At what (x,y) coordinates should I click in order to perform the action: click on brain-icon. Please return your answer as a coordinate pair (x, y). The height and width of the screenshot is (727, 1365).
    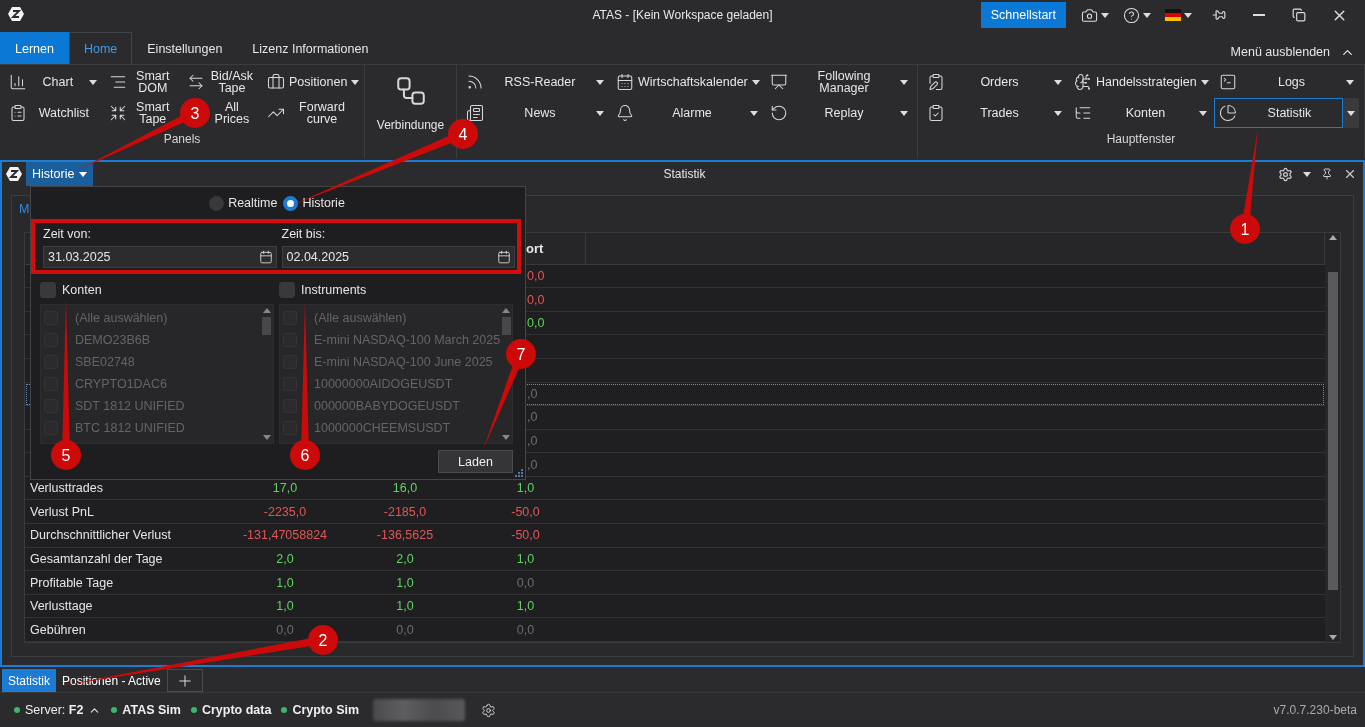
    Looking at the image, I should click on (1083, 82).